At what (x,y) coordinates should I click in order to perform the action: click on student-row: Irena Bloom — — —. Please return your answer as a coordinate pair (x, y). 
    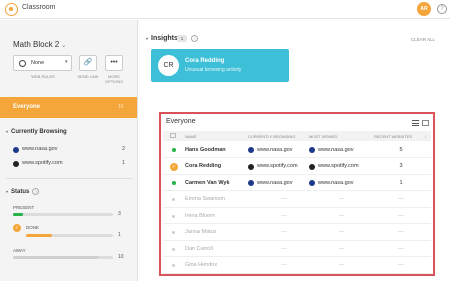
    Looking at the image, I should click on (297, 216).